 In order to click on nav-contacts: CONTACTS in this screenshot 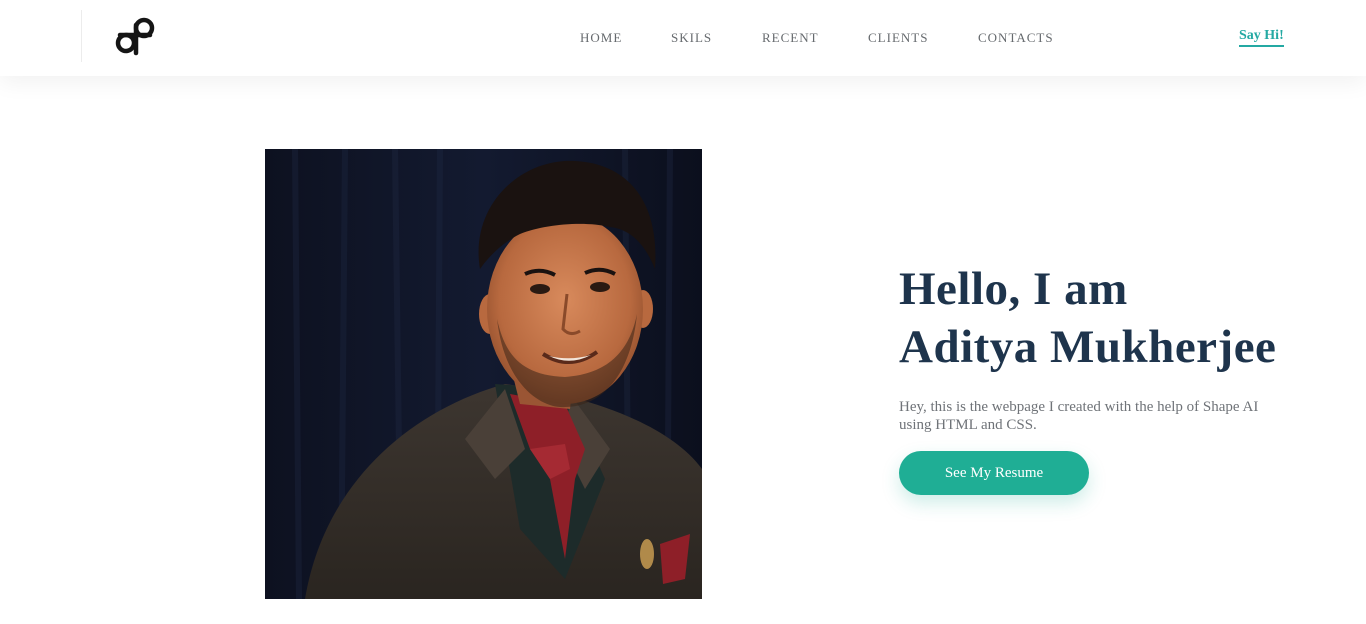, I will do `click(1016, 38)`.